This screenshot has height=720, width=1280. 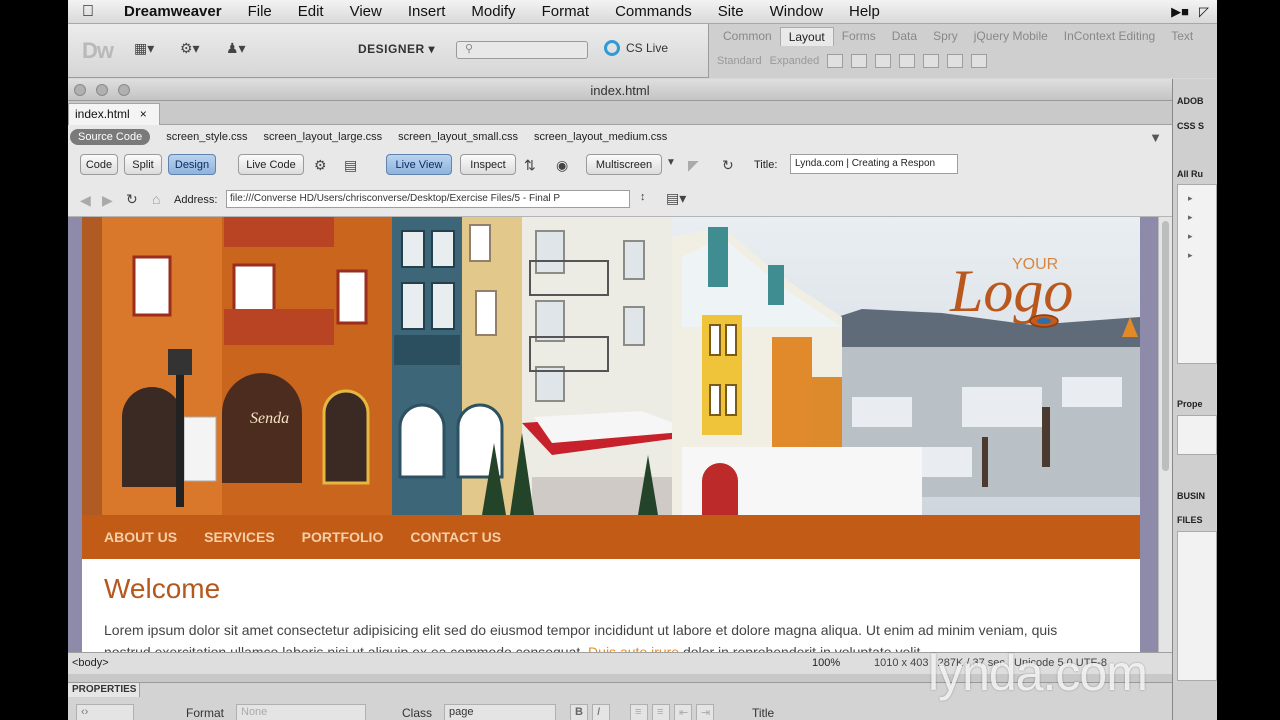 What do you see at coordinates (85, 200) in the screenshot?
I see `back-icon: ◀` at bounding box center [85, 200].